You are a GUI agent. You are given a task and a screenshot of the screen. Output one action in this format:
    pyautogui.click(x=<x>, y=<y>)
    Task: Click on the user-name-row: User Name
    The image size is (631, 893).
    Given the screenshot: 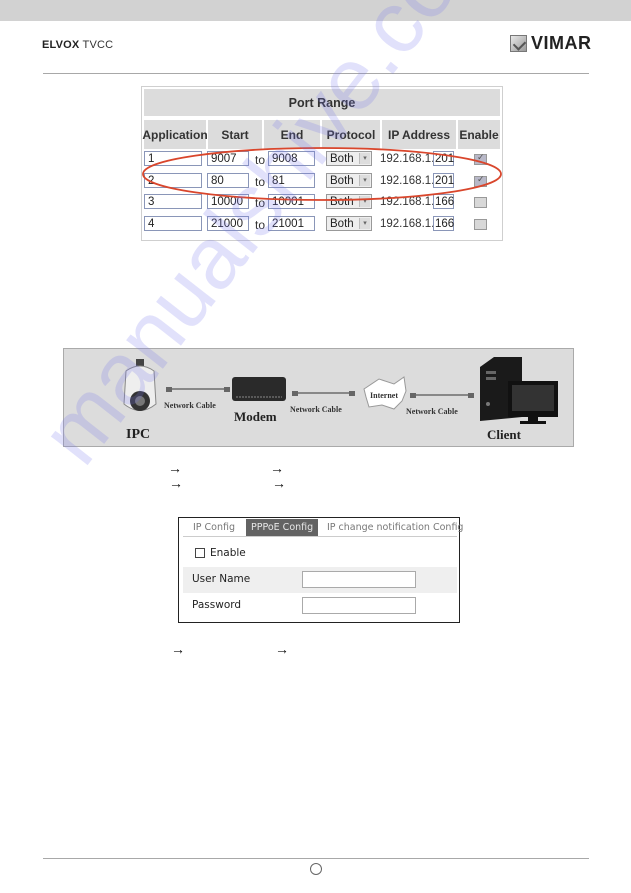 What is the action you would take?
    pyautogui.click(x=320, y=580)
    